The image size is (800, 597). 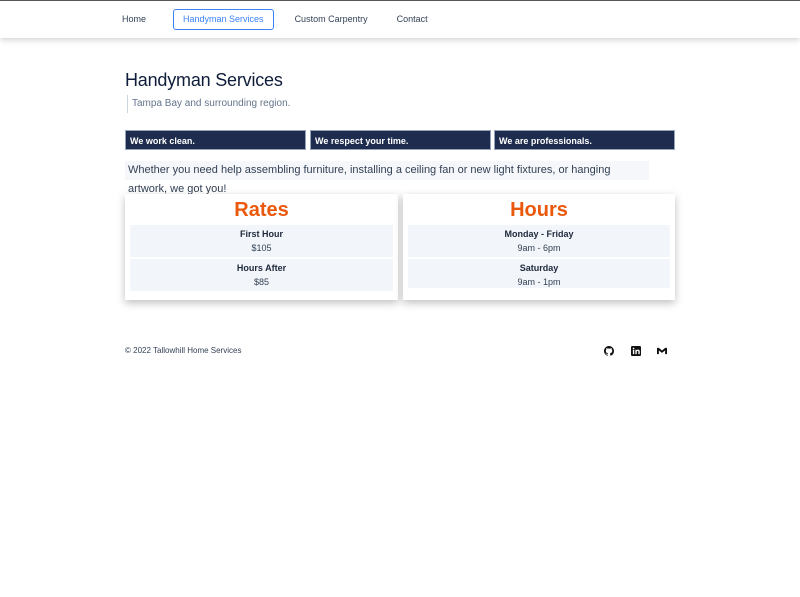 I want to click on page-title: Handyman Services, so click(x=204, y=80).